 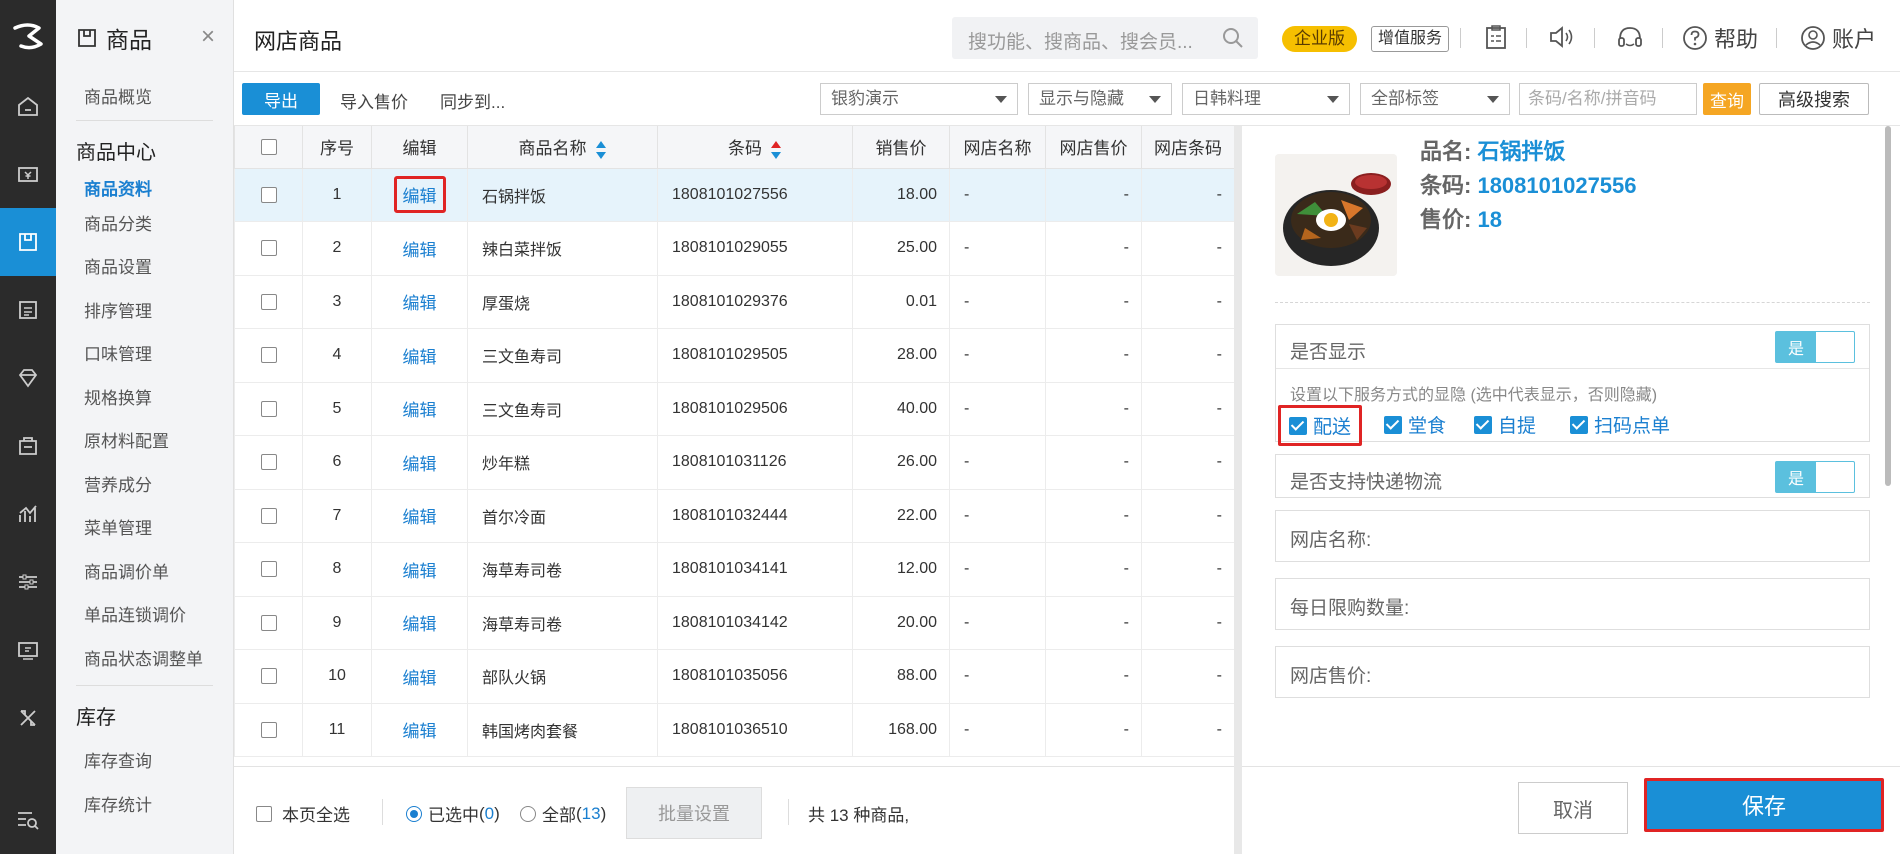 What do you see at coordinates (1410, 39) in the screenshot?
I see `value-added-service-button: 增值服务` at bounding box center [1410, 39].